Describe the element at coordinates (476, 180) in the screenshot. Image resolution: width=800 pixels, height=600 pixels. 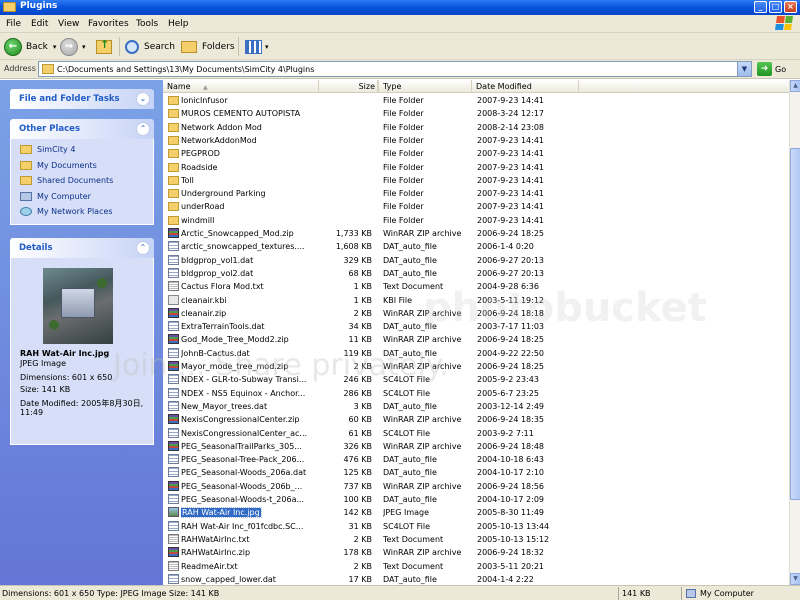
I see `folder-row: Toll File Folder 2007-9-23 14:41` at that location.